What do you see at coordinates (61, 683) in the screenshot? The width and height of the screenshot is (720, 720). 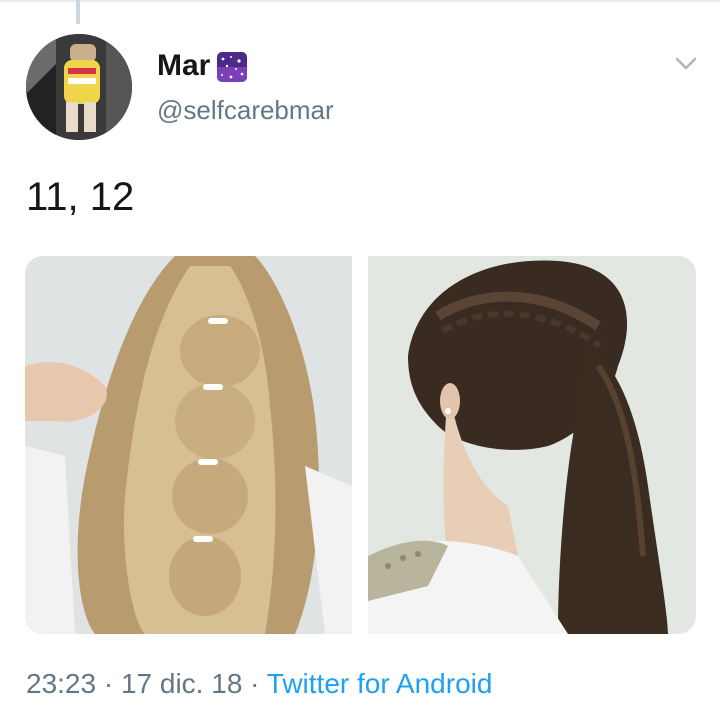 I see `tweet-time: 23:23` at bounding box center [61, 683].